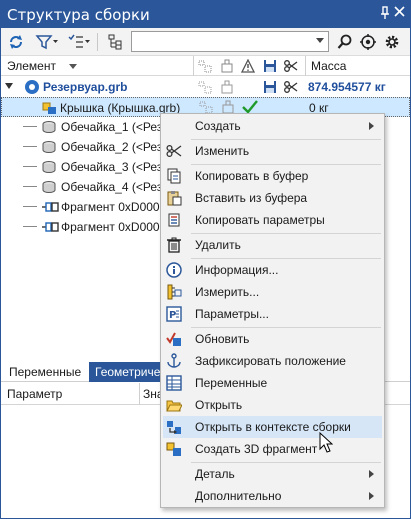 The image size is (411, 519). What do you see at coordinates (219, 405) in the screenshot?
I see `menu-item-label: Открыть` at bounding box center [219, 405].